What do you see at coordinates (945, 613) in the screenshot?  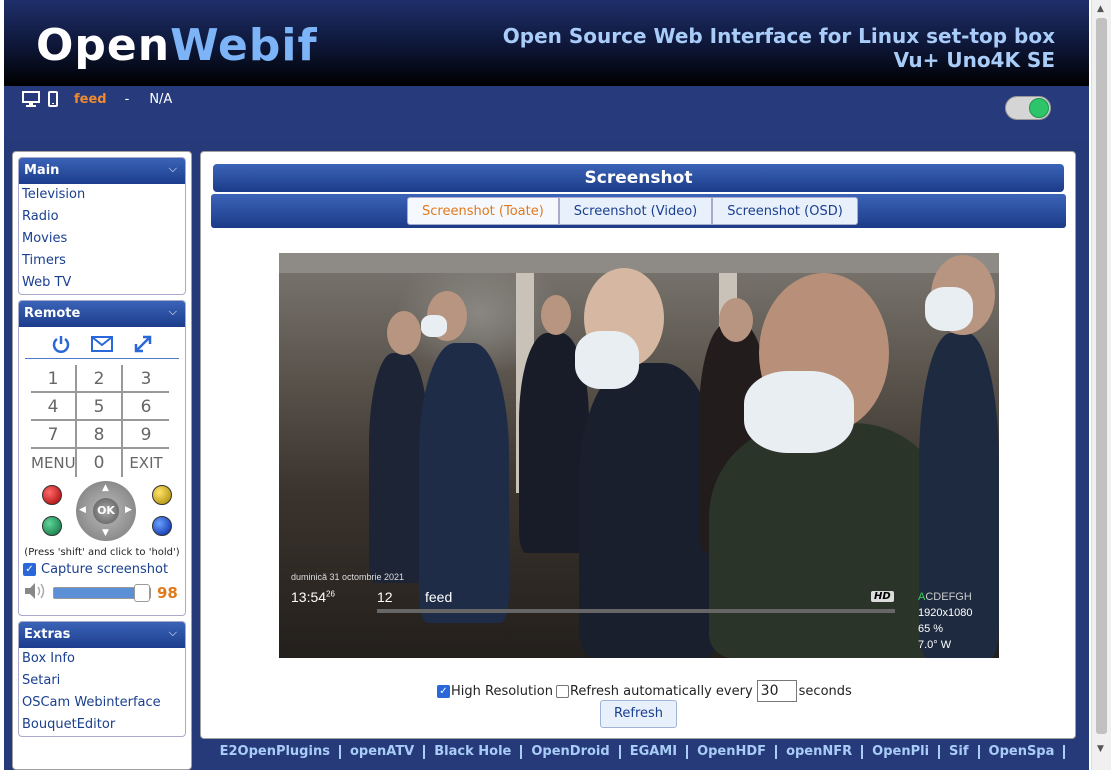 I see `osd-resolution: 1920x1080` at bounding box center [945, 613].